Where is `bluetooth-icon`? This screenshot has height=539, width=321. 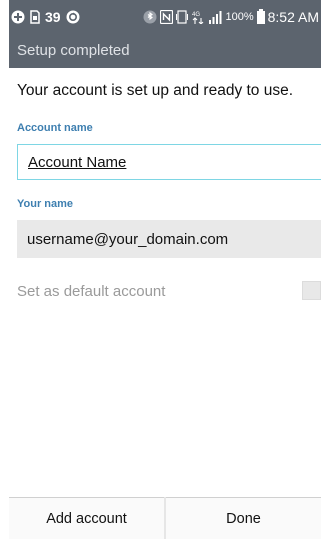
bluetooth-icon is located at coordinates (150, 17).